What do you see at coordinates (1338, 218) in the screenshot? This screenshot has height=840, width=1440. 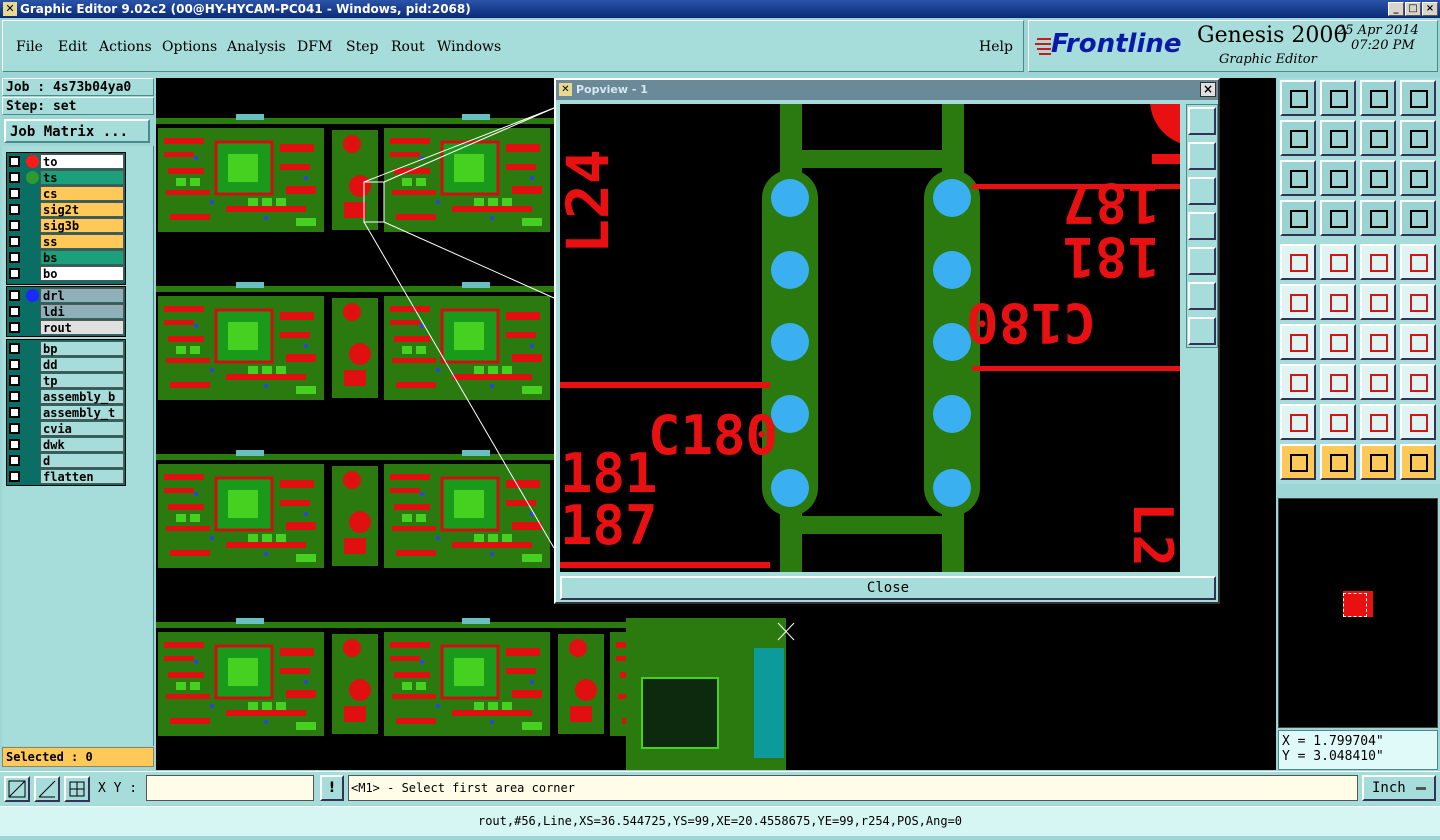 I see `grid-snap-icon` at bounding box center [1338, 218].